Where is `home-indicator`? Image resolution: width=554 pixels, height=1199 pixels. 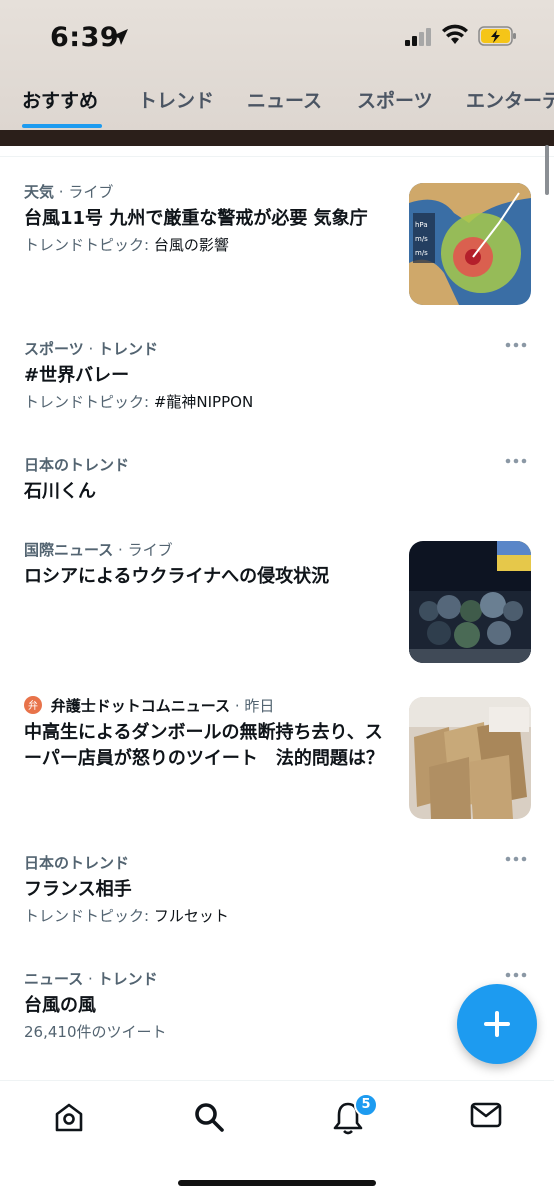 home-indicator is located at coordinates (277, 1183).